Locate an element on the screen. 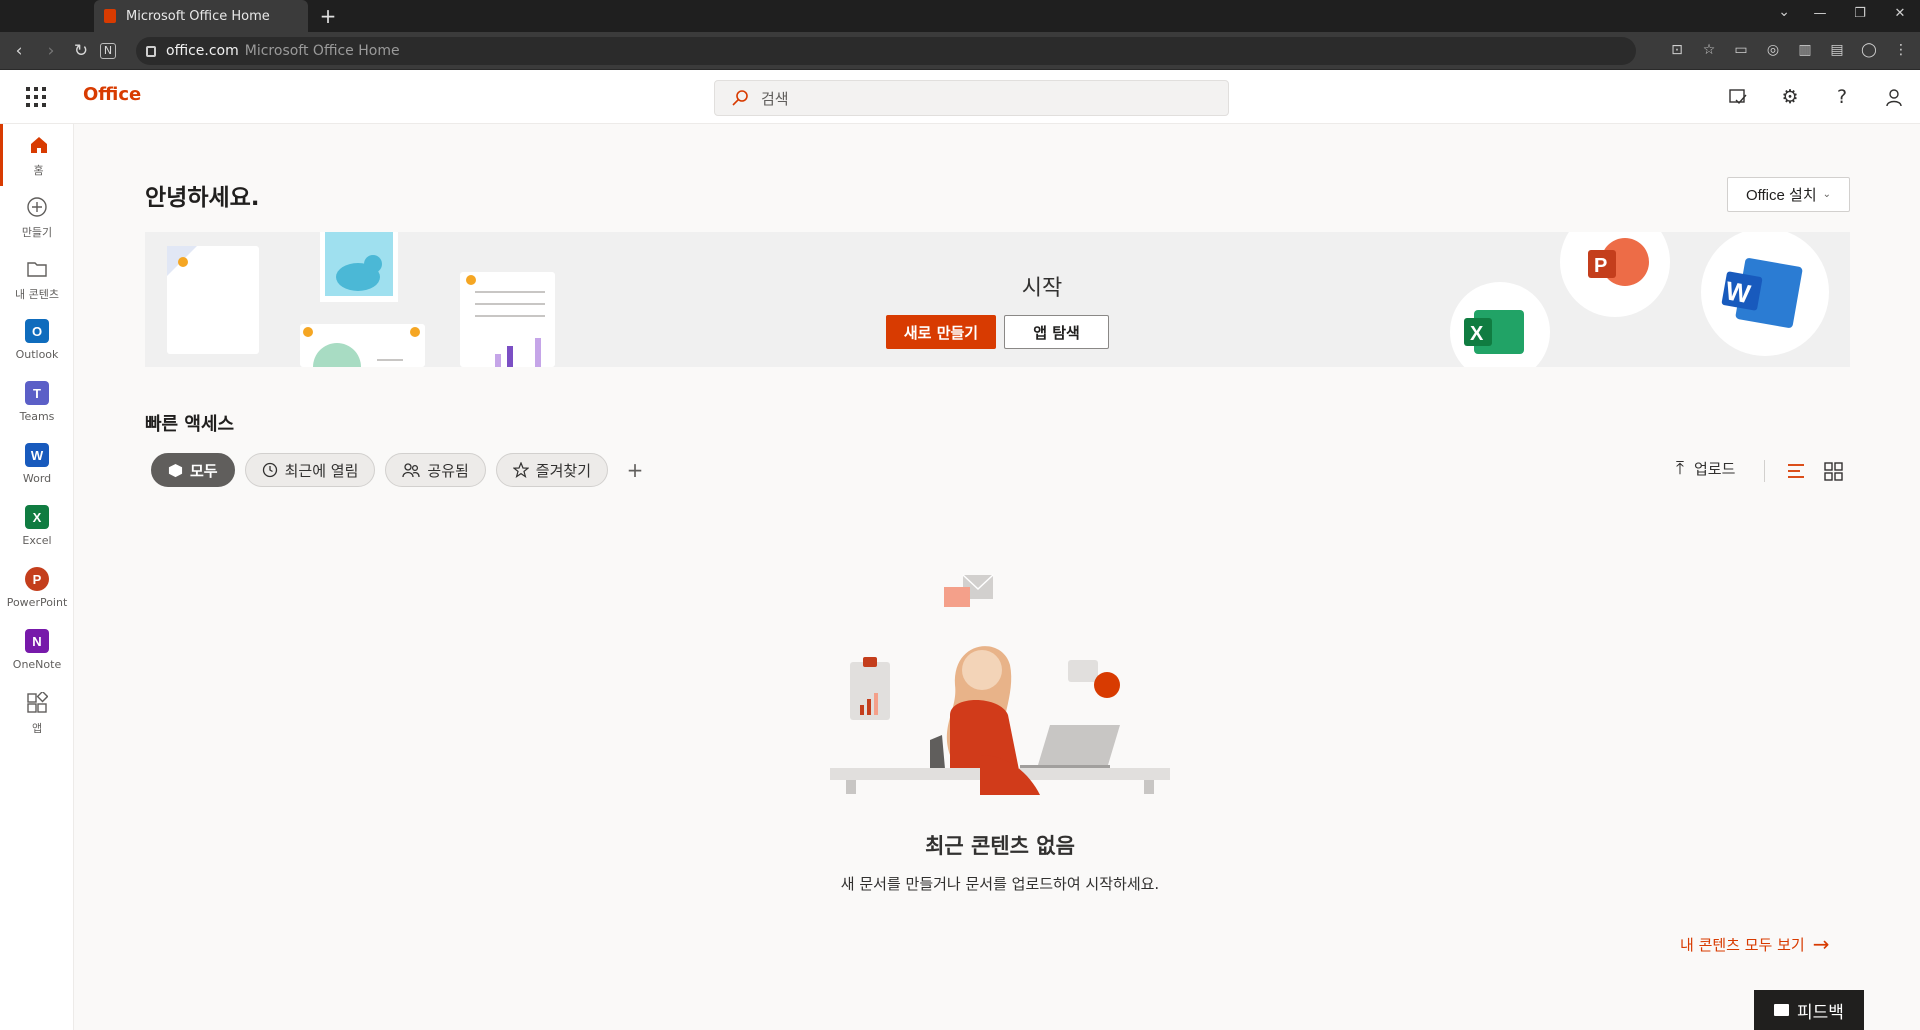  help-icon: ? is located at coordinates (1842, 97).